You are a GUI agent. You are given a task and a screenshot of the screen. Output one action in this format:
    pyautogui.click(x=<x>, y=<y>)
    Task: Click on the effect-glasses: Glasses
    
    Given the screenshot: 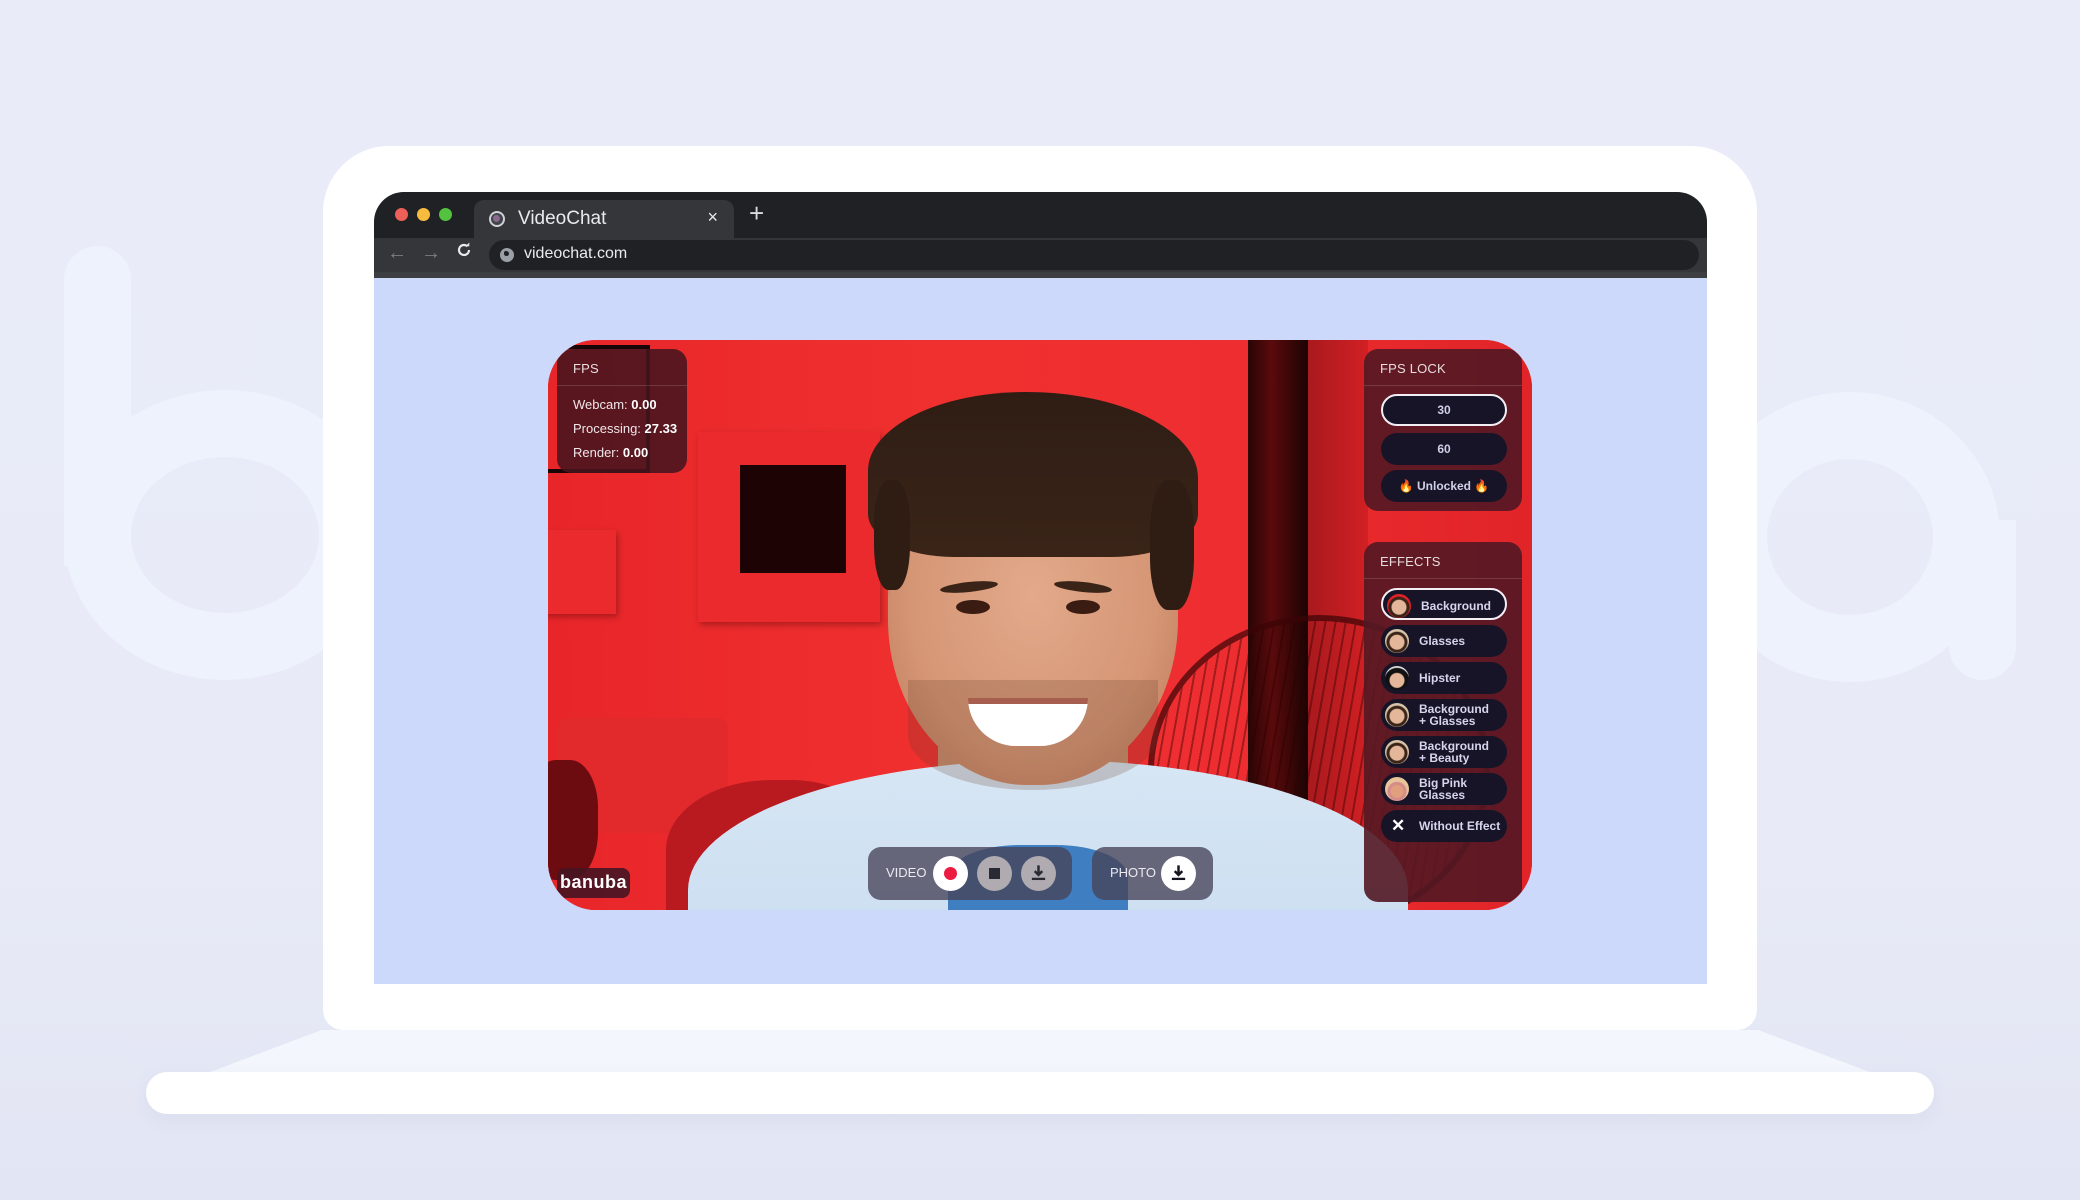 What is the action you would take?
    pyautogui.click(x=1444, y=641)
    